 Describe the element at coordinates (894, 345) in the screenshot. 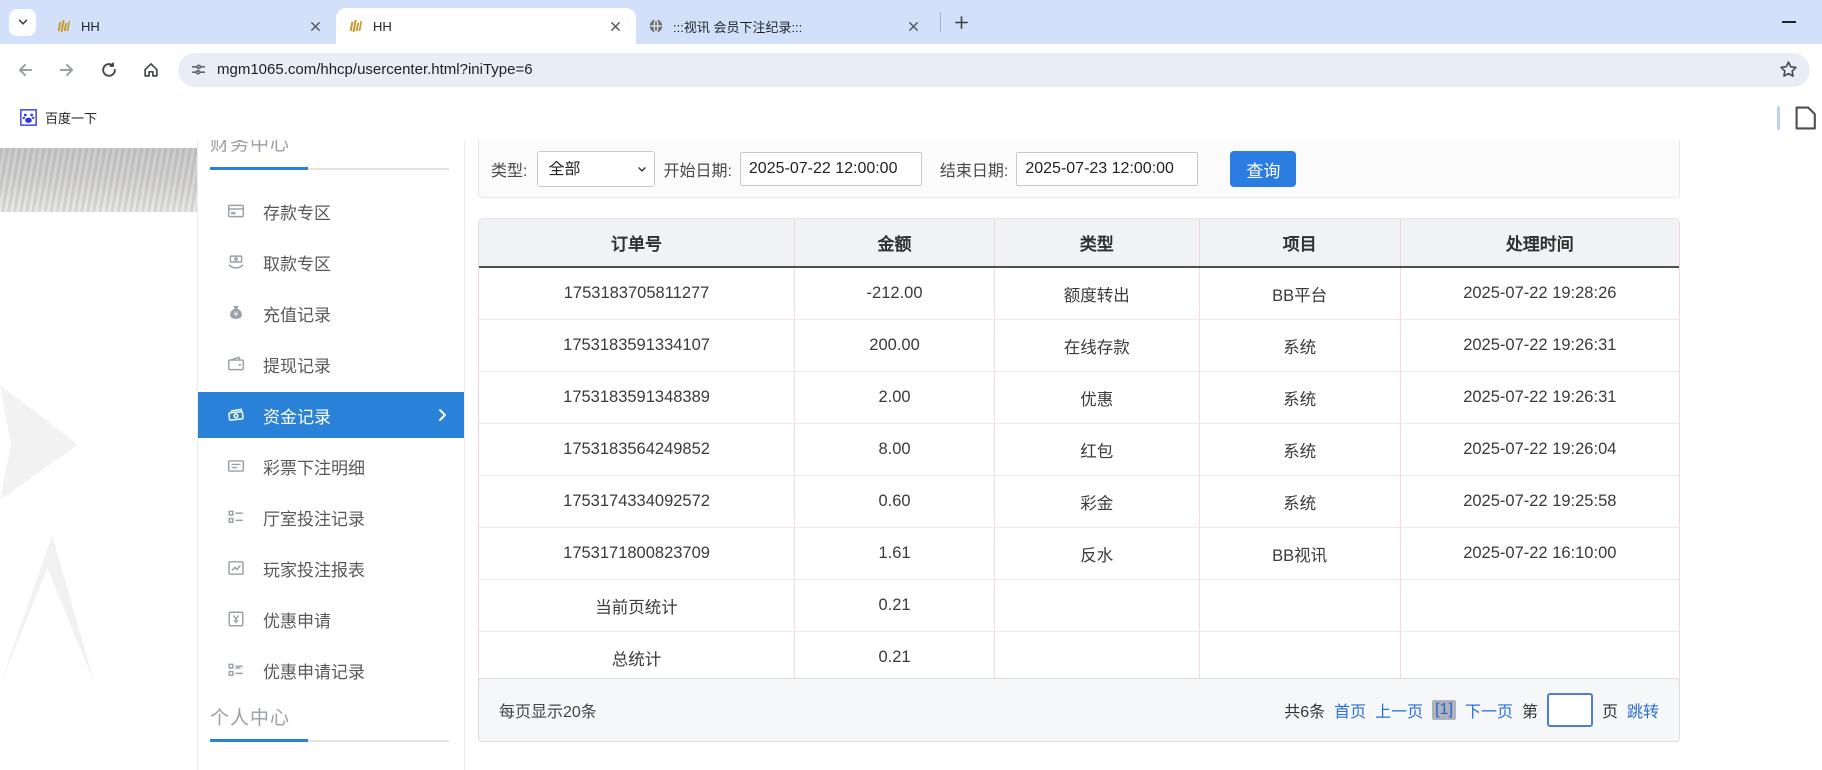

I see `table-cell: 200.00` at that location.